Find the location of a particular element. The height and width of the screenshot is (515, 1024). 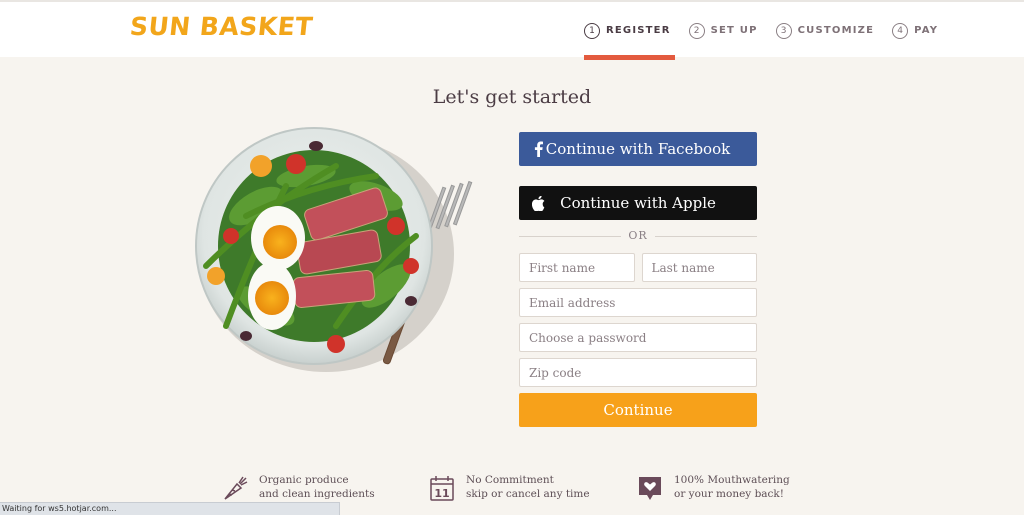

apple-button-label: Continue with Apple is located at coordinates (638, 203).